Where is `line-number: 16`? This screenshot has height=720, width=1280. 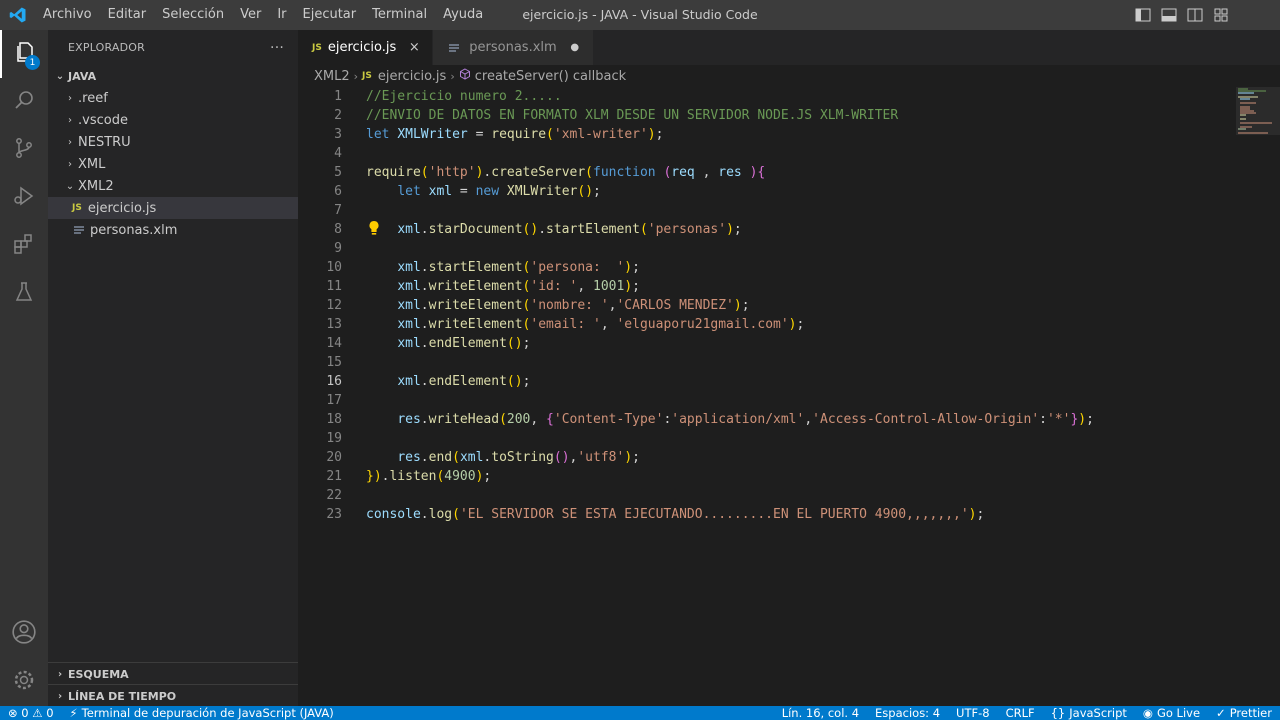
line-number: 16 is located at coordinates (334, 381).